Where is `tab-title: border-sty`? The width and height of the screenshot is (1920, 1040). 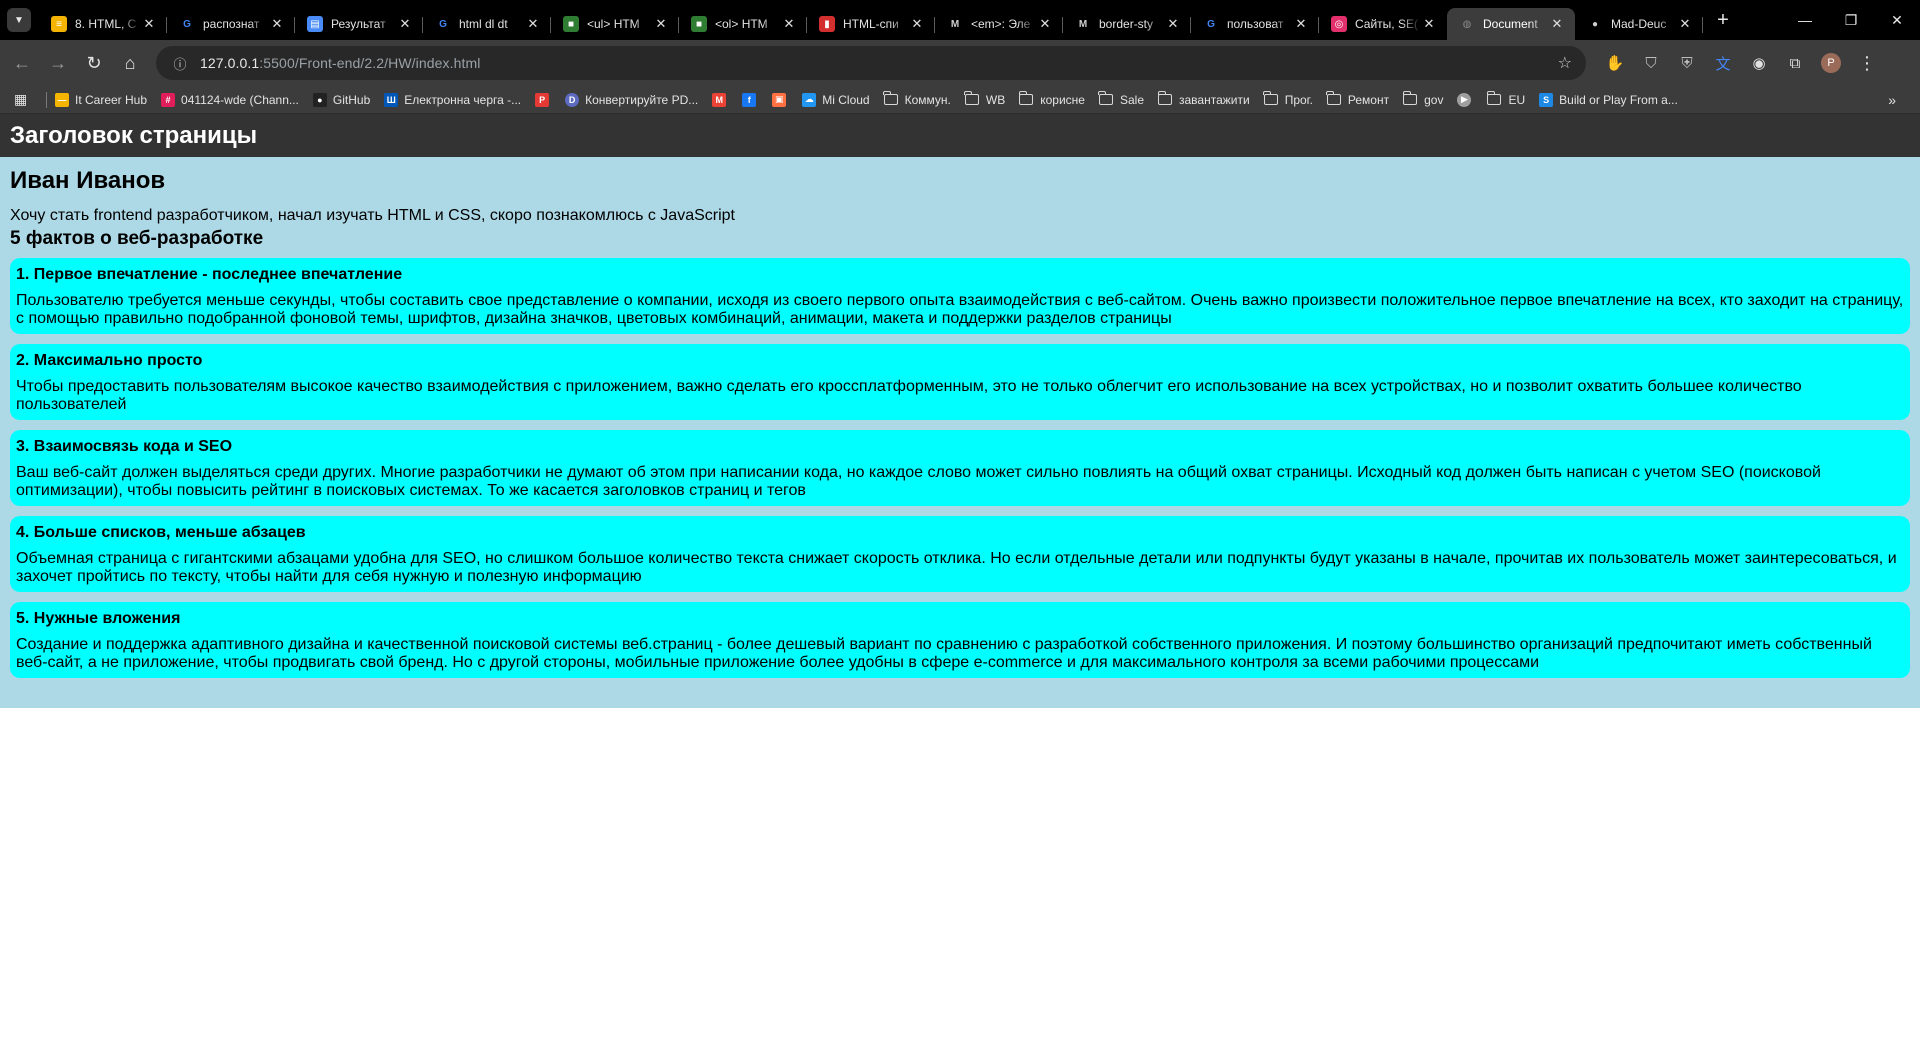
tab-title: border-sty is located at coordinates (1126, 24).